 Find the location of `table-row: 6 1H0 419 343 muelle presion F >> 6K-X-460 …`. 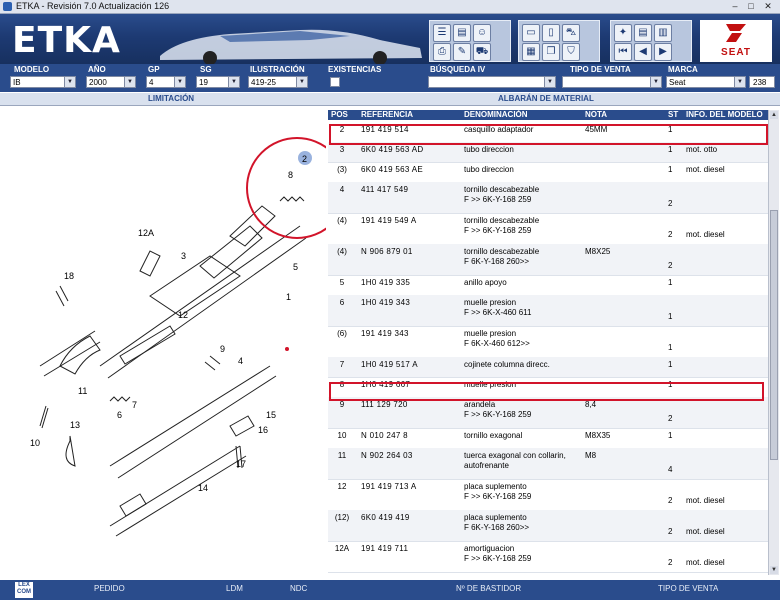

table-row: 6 1H0 419 343 muelle presion F >> 6K-X-460 … is located at coordinates (548, 311).